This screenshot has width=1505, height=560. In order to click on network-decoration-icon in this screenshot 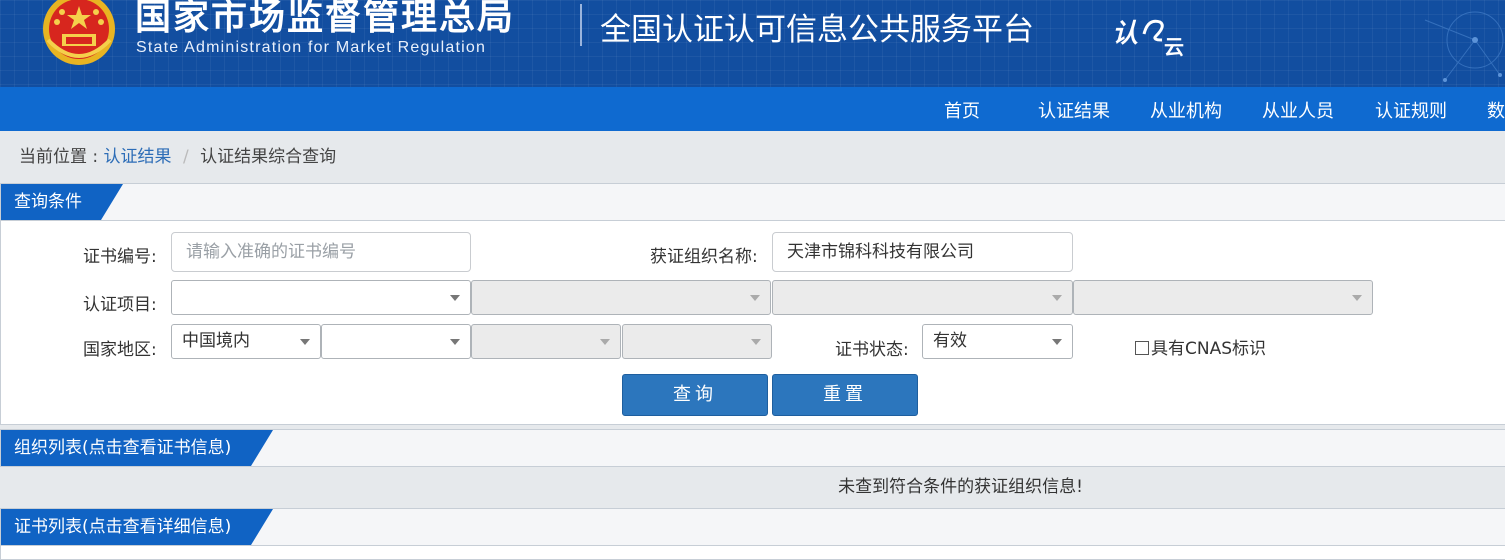, I will do `click(1464, 46)`.